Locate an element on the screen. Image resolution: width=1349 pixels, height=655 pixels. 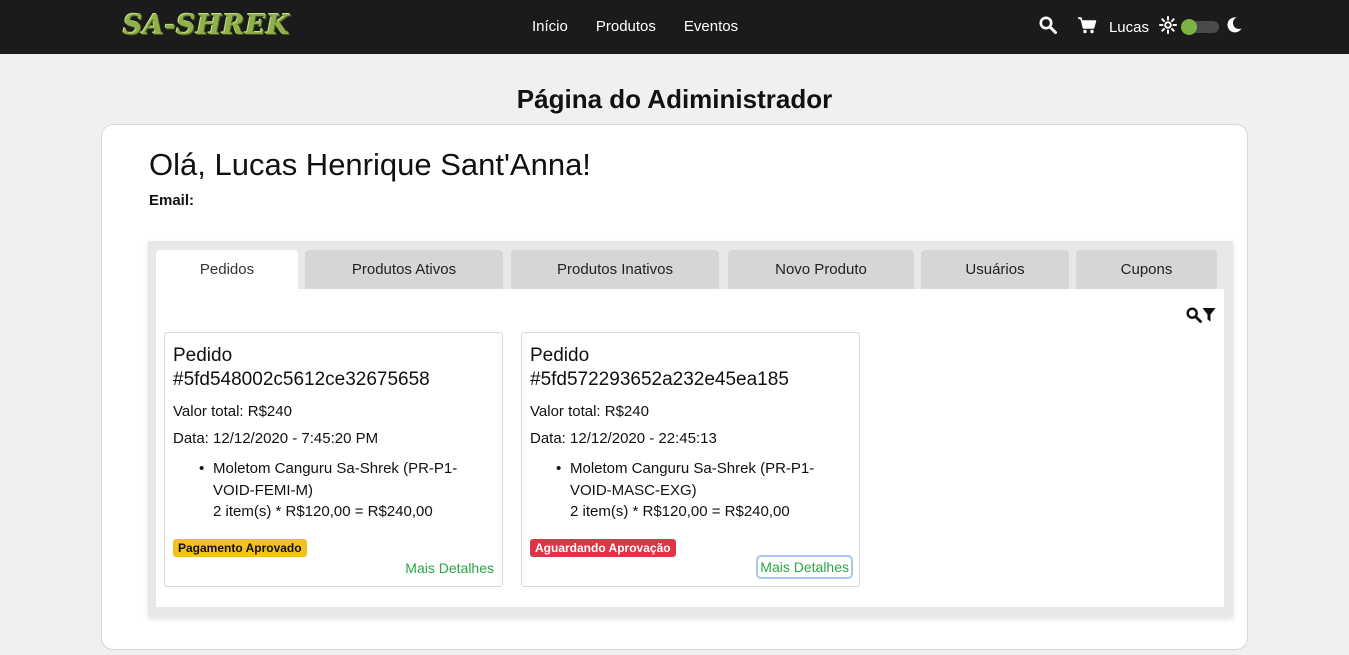
item-variant: VOID-FEMI-M) is located at coordinates (263, 490).